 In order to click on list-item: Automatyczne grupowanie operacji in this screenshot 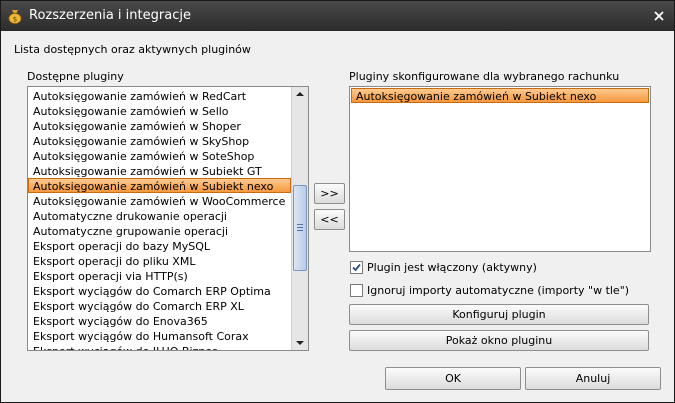, I will do `click(159, 230)`.